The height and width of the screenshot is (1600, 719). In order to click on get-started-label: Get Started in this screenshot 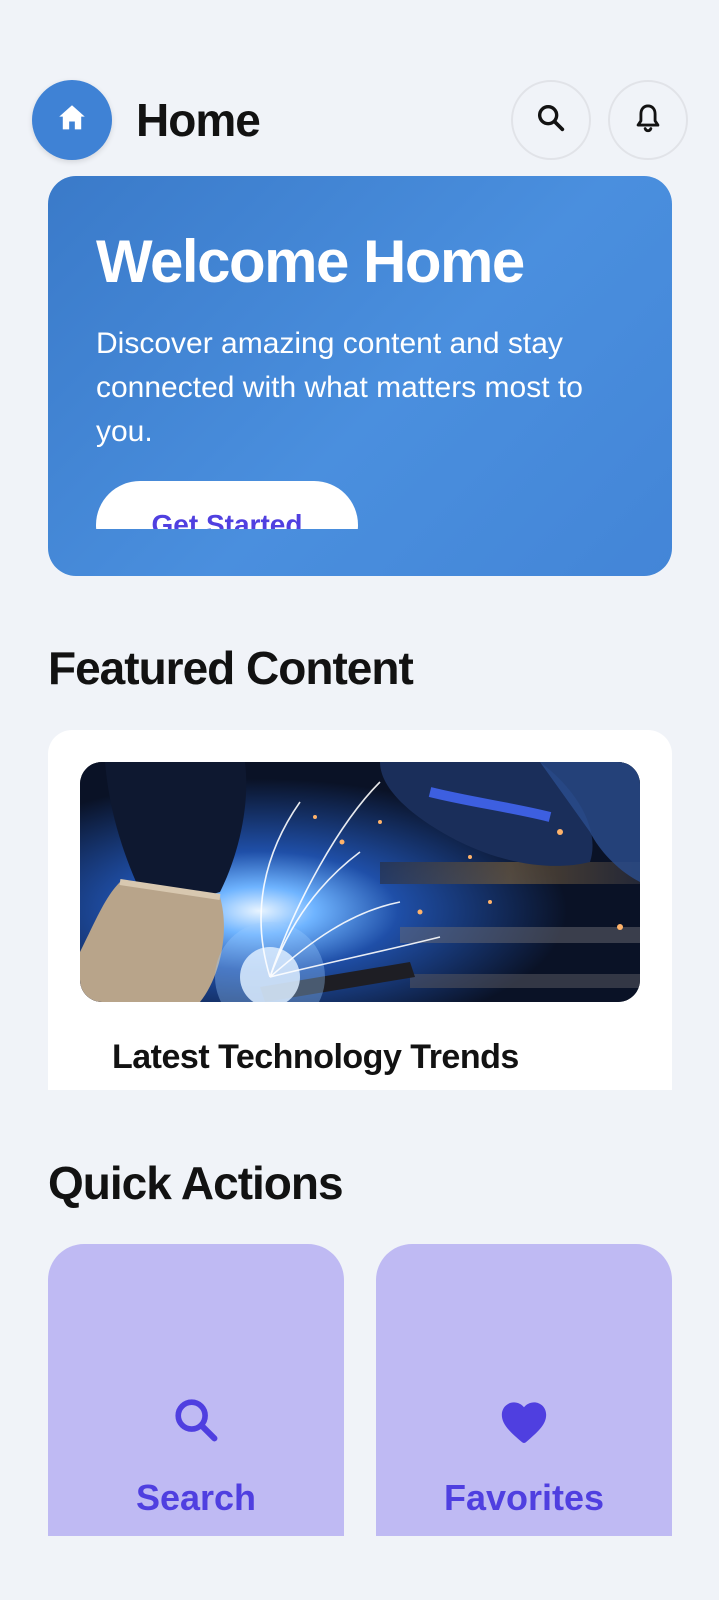, I will do `click(227, 519)`.